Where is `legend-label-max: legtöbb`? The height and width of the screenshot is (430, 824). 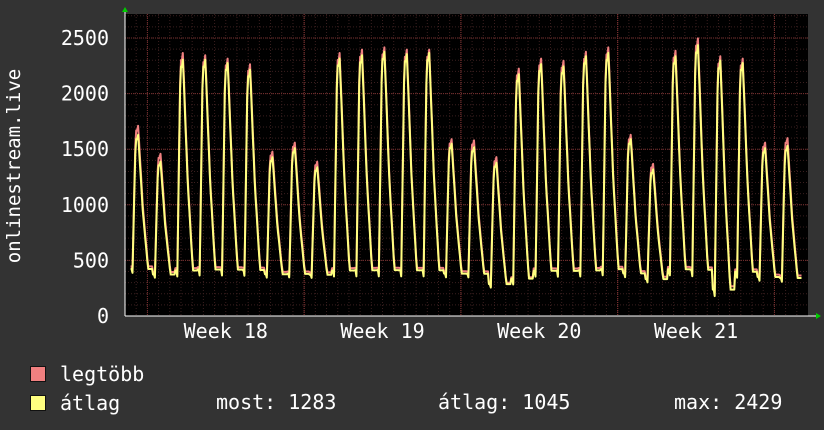
legend-label-max: legtöbb is located at coordinates (102, 374).